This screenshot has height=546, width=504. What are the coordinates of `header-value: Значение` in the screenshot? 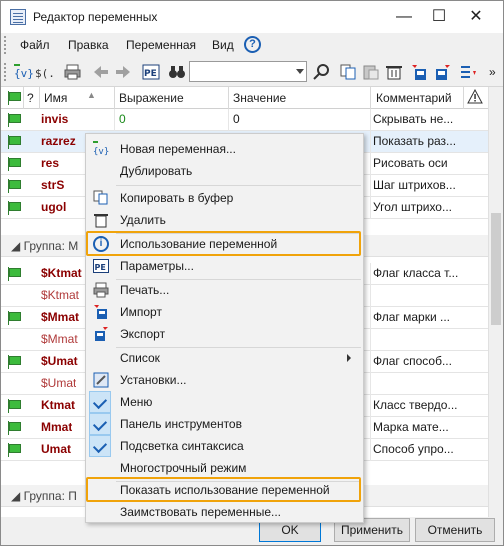 It's located at (259, 98).